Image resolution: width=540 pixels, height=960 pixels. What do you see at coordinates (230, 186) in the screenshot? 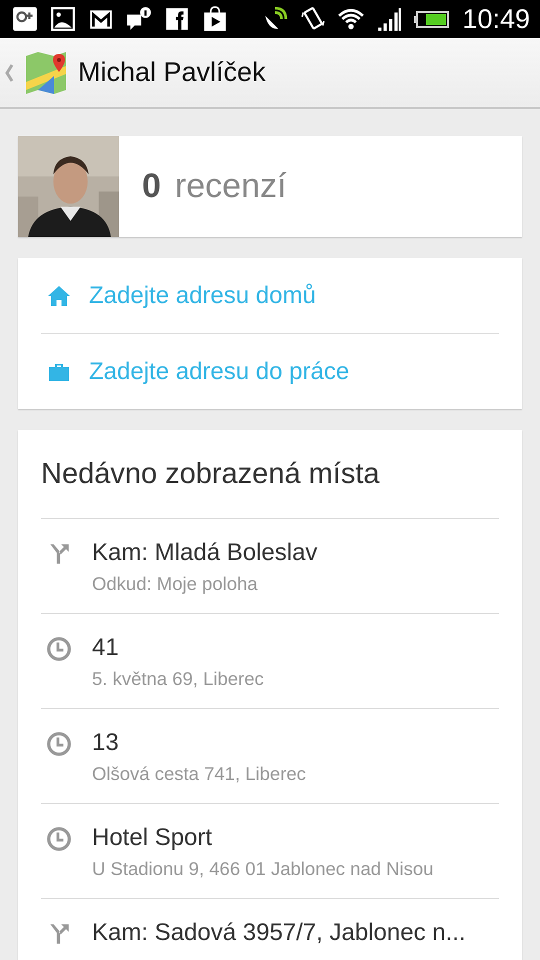
I see `review-label: recenzí` at bounding box center [230, 186].